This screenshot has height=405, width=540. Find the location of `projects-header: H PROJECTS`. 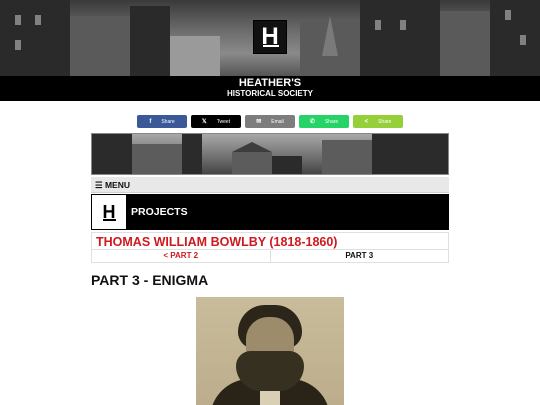

projects-header: H PROJECTS is located at coordinates (270, 212).